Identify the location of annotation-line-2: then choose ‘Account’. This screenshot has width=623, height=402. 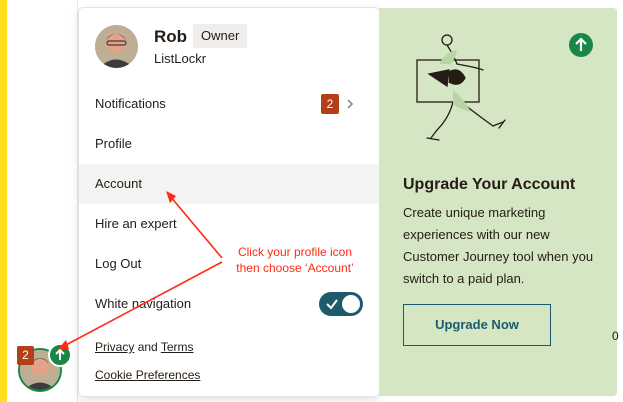
(295, 268).